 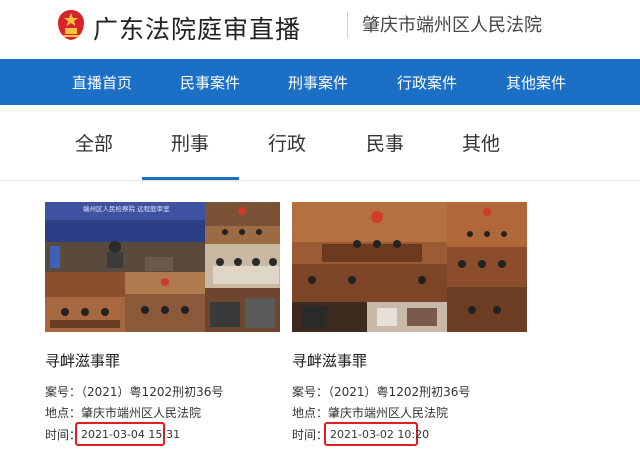 What do you see at coordinates (162, 267) in the screenshot?
I see `case-thumbnail: 端州区人民检察院 远程庭审室` at bounding box center [162, 267].